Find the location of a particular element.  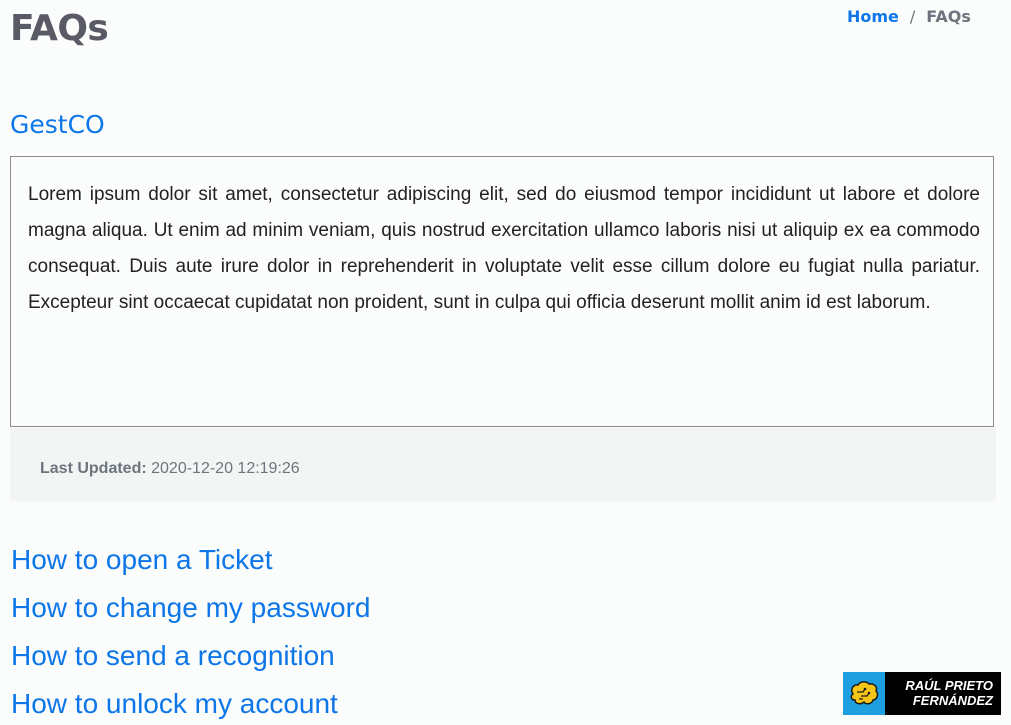

author-brand-badge: RAÚL PRIETO FERNÁNDEZ is located at coordinates (922, 693).